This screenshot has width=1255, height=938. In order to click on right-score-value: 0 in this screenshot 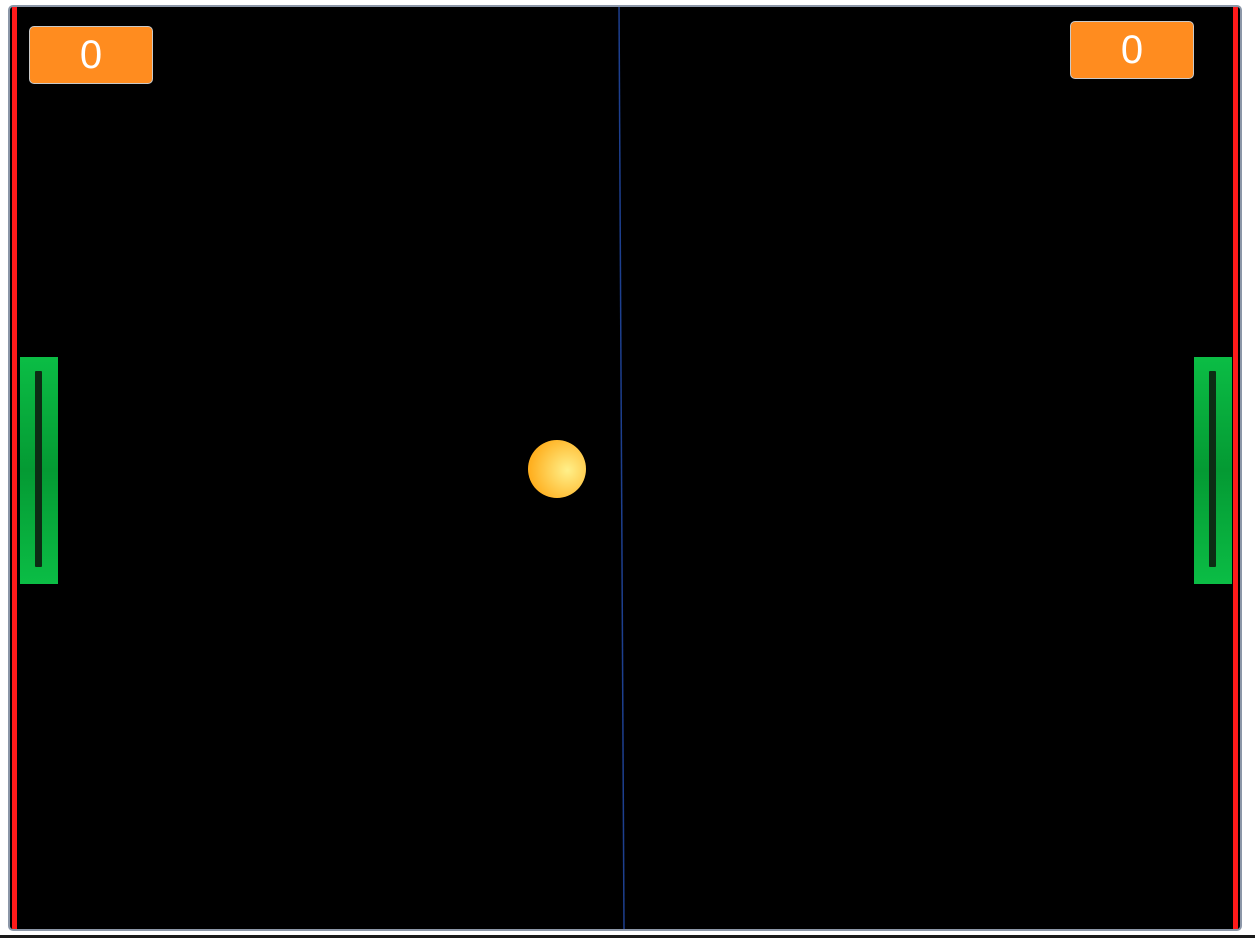, I will do `click(1132, 50)`.